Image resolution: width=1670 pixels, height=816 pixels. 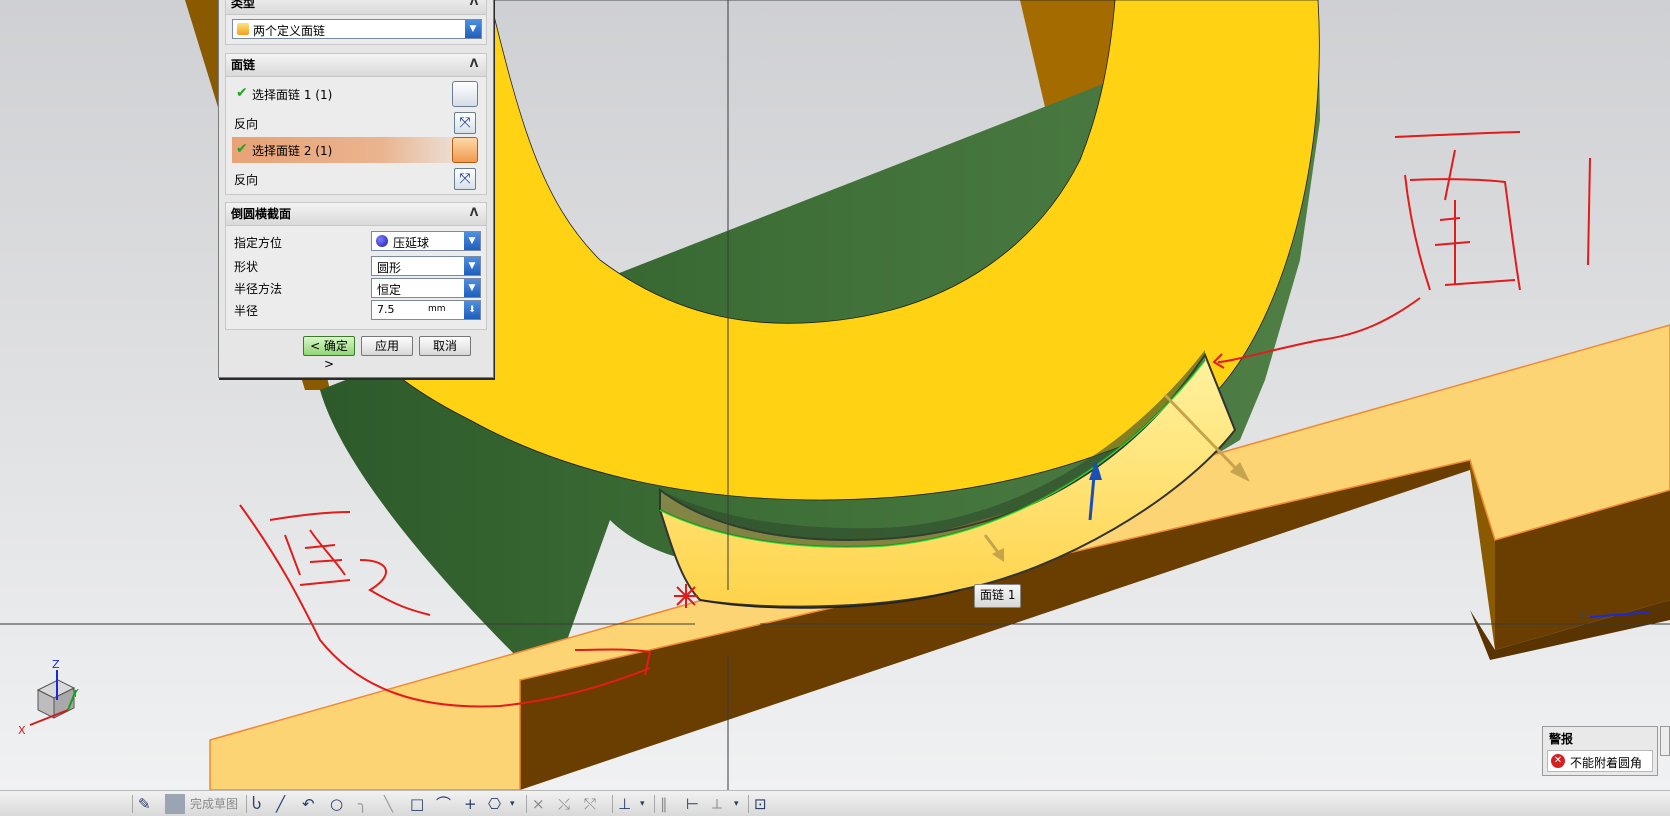 I want to click on reverse-1-row: 反向 ⤧, so click(x=356, y=123).